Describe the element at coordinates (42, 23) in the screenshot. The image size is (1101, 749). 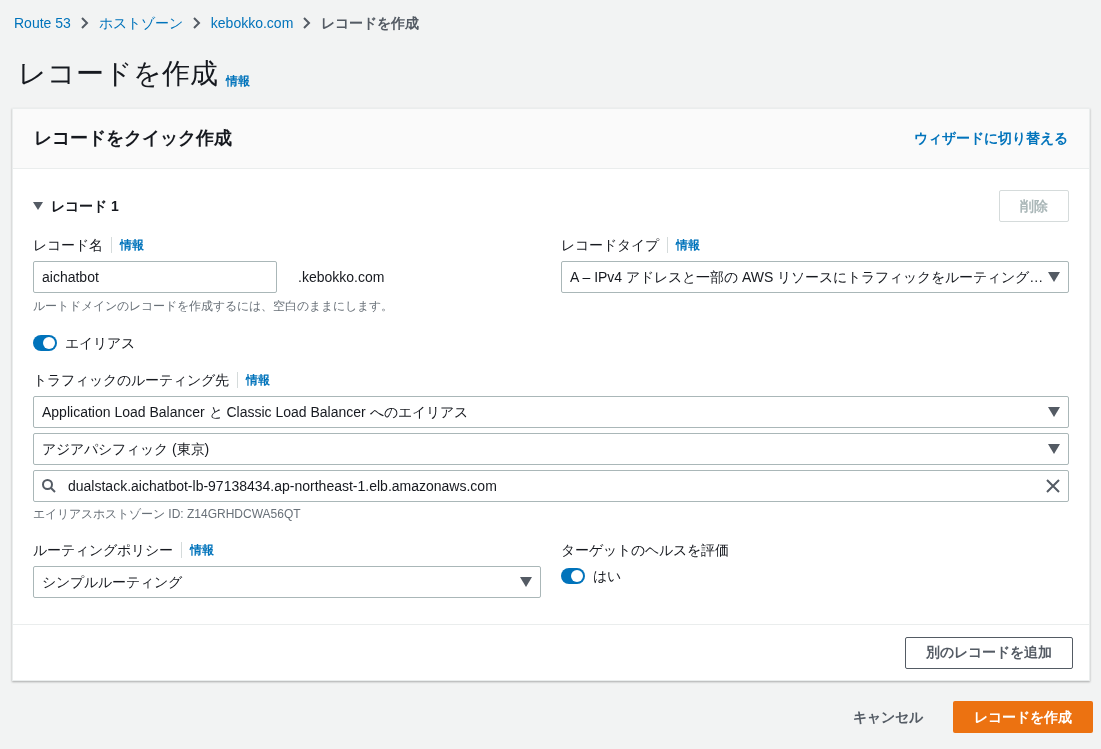
I see `breadcrumb-link: Route 53` at that location.